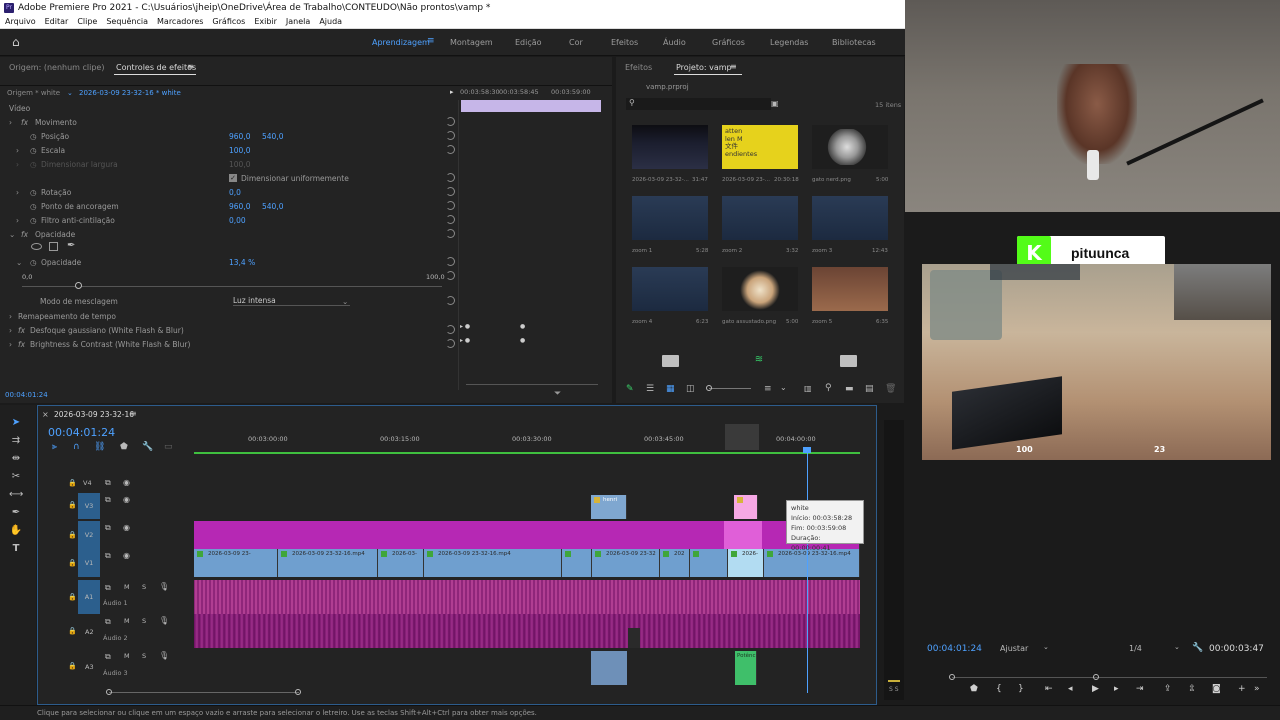  What do you see at coordinates (452, 92) in the screenshot?
I see `play-mini-icon: ▸` at bounding box center [452, 92].